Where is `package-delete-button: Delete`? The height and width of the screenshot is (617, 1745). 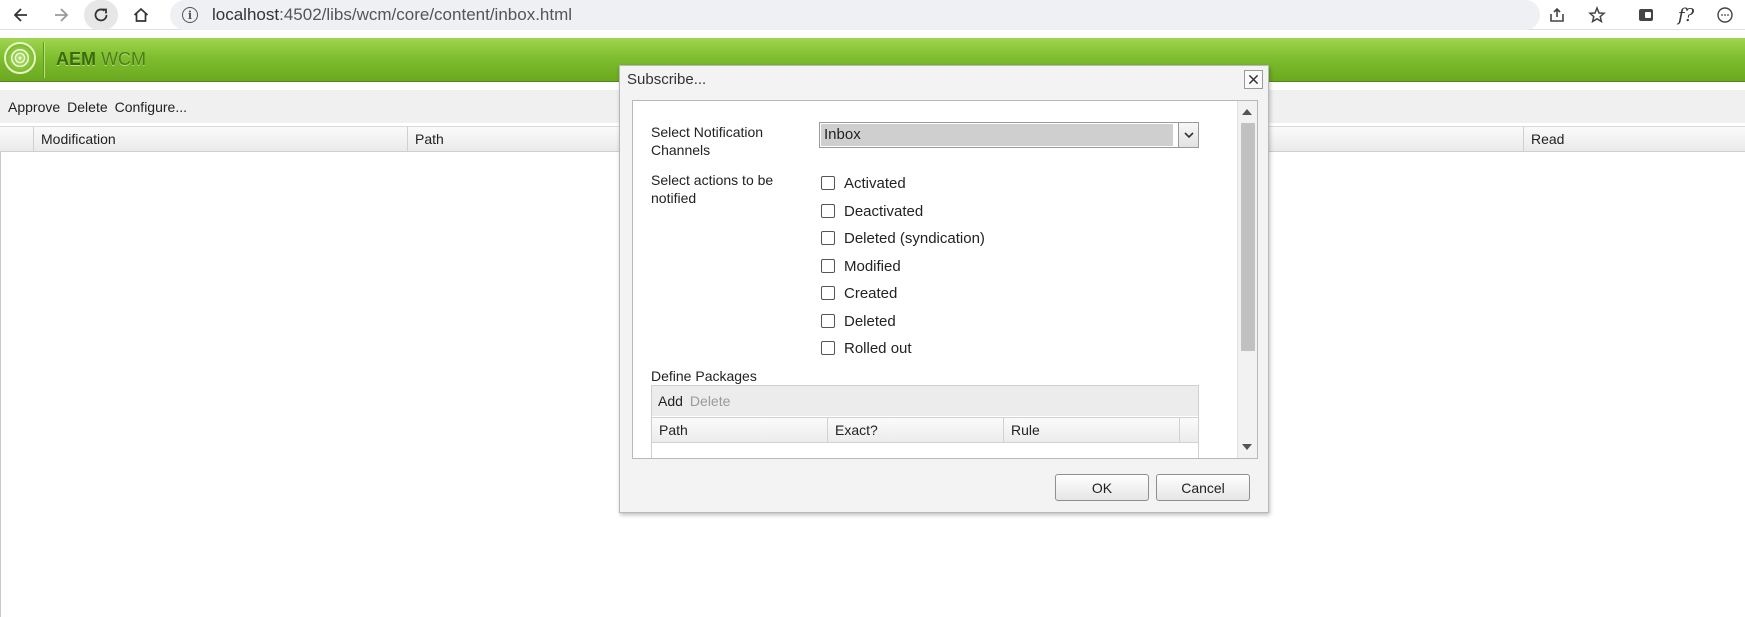
package-delete-button: Delete is located at coordinates (710, 401).